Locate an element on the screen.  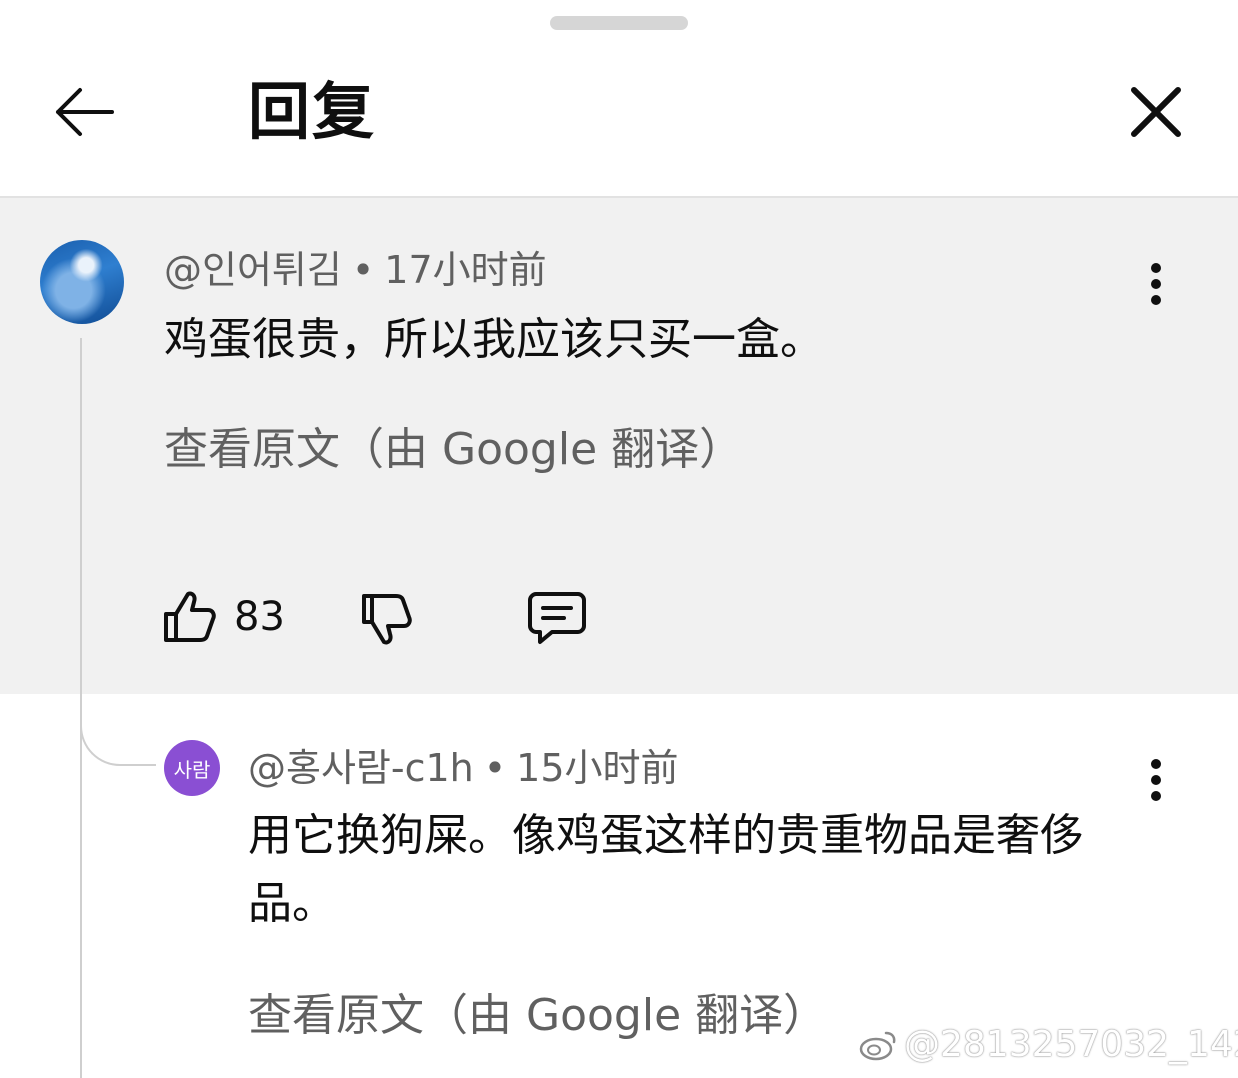
thumbs-up-icon is located at coordinates (190, 616).